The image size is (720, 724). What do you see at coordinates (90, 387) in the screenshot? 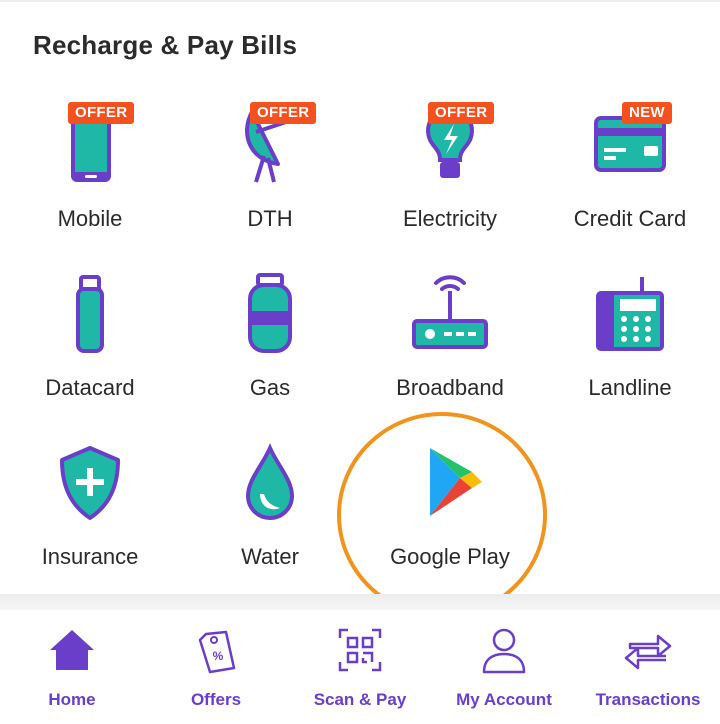
I see `tile-label: Datacard` at bounding box center [90, 387].